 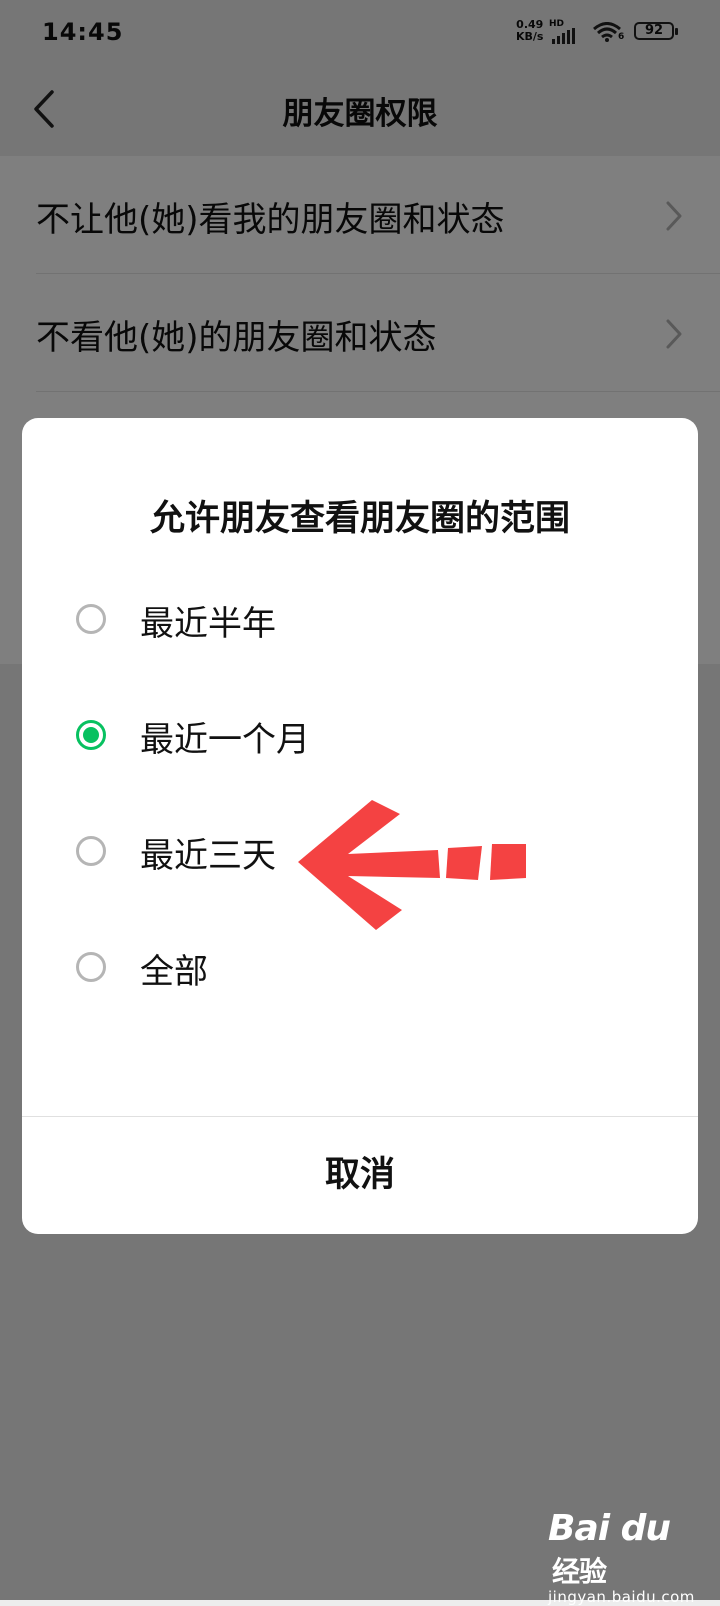 What do you see at coordinates (359, 519) in the screenshot?
I see `dialog-title: 允许朋友查看朋友圈的范围` at bounding box center [359, 519].